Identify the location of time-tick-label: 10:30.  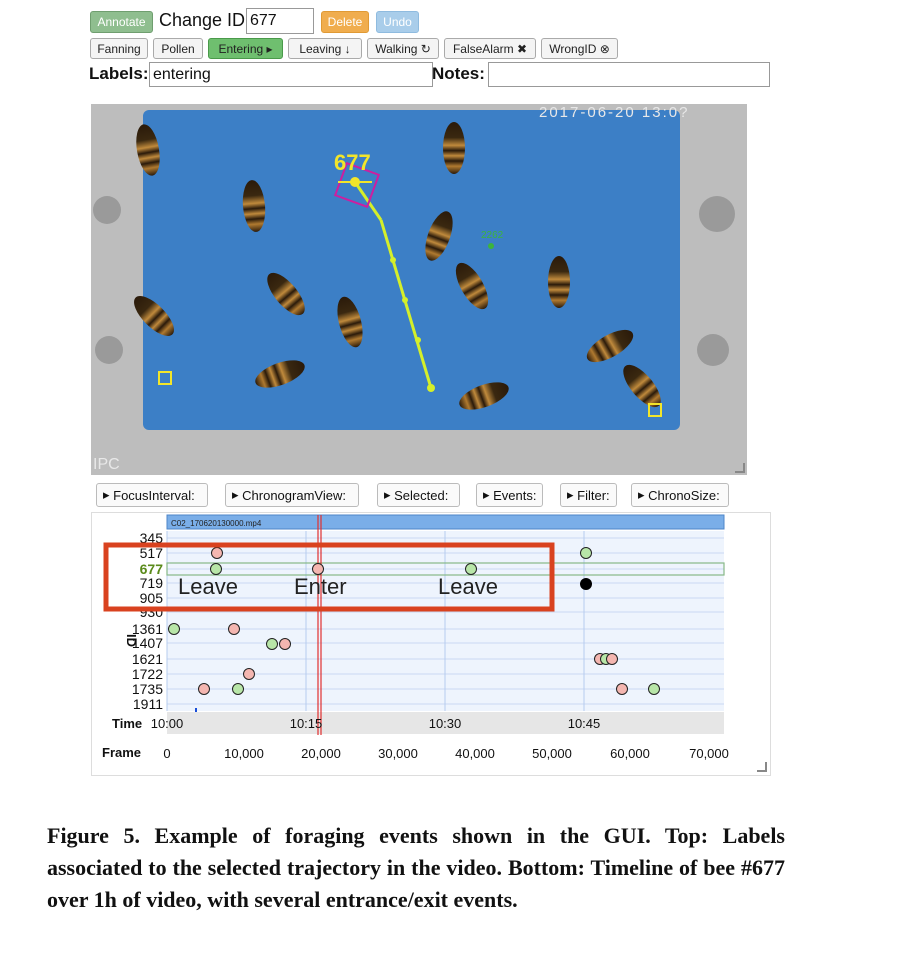
(445, 723).